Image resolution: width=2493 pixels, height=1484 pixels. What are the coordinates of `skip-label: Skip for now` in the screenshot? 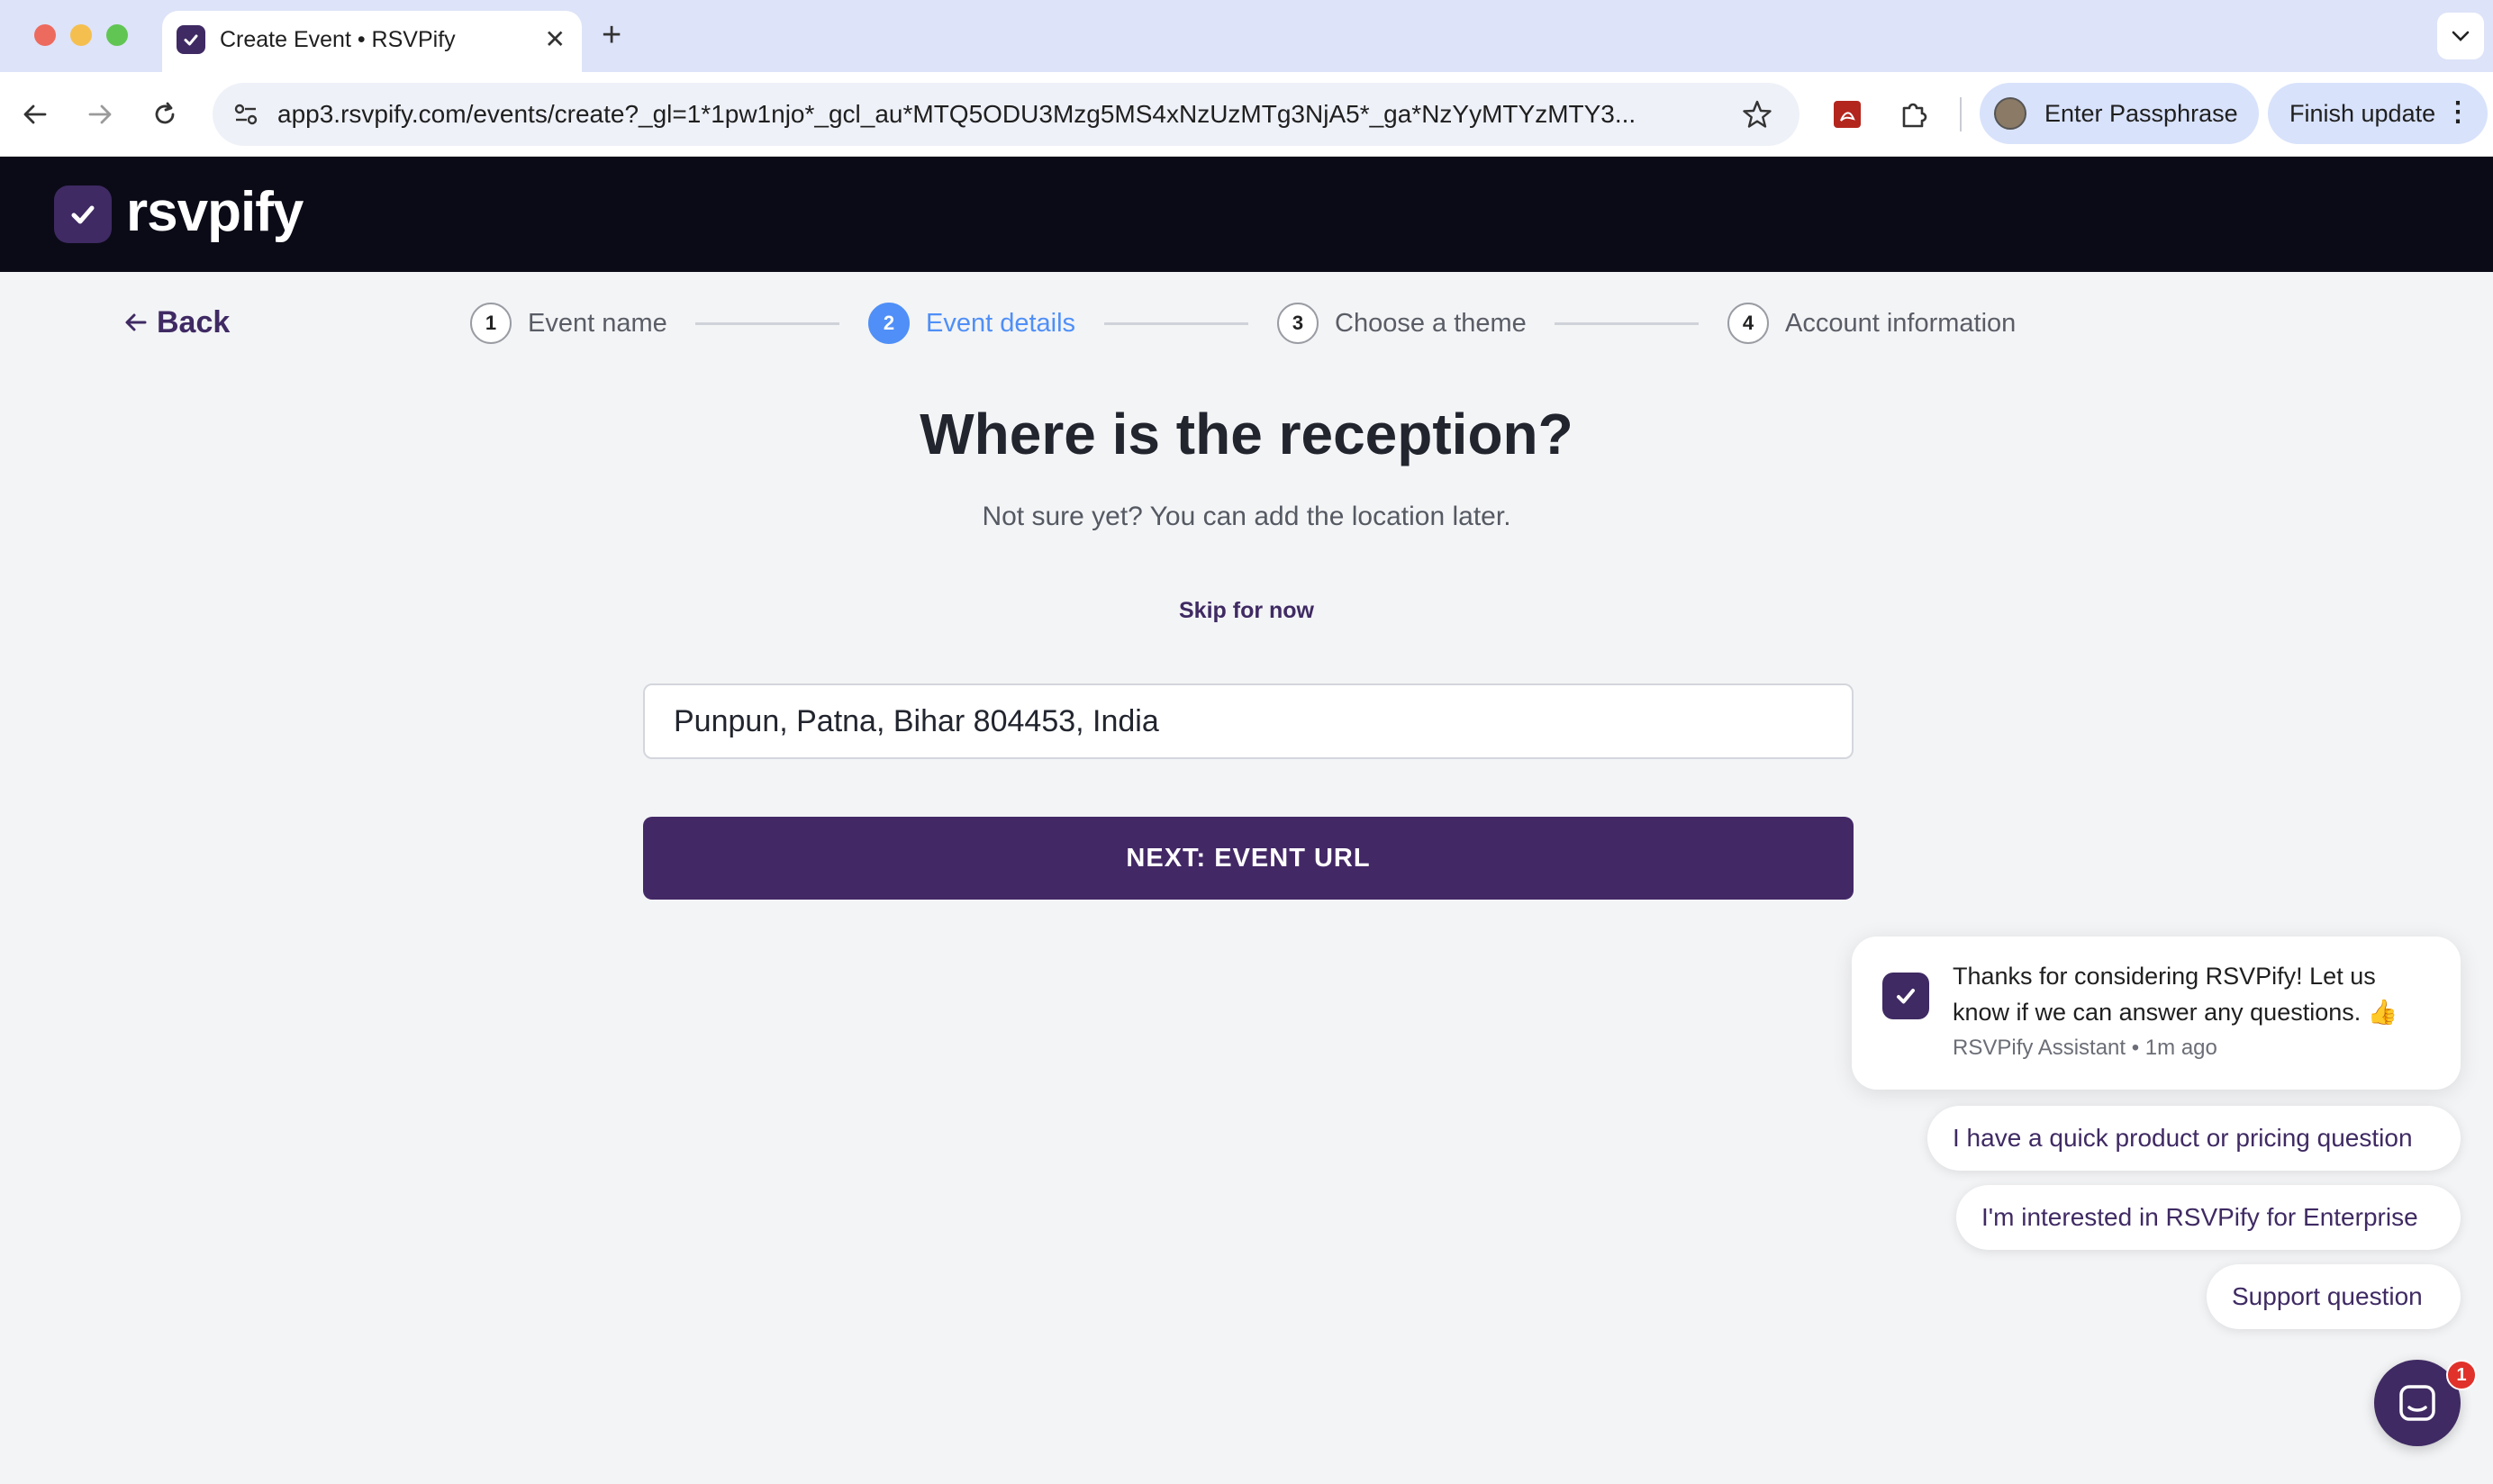 It's located at (1246, 610).